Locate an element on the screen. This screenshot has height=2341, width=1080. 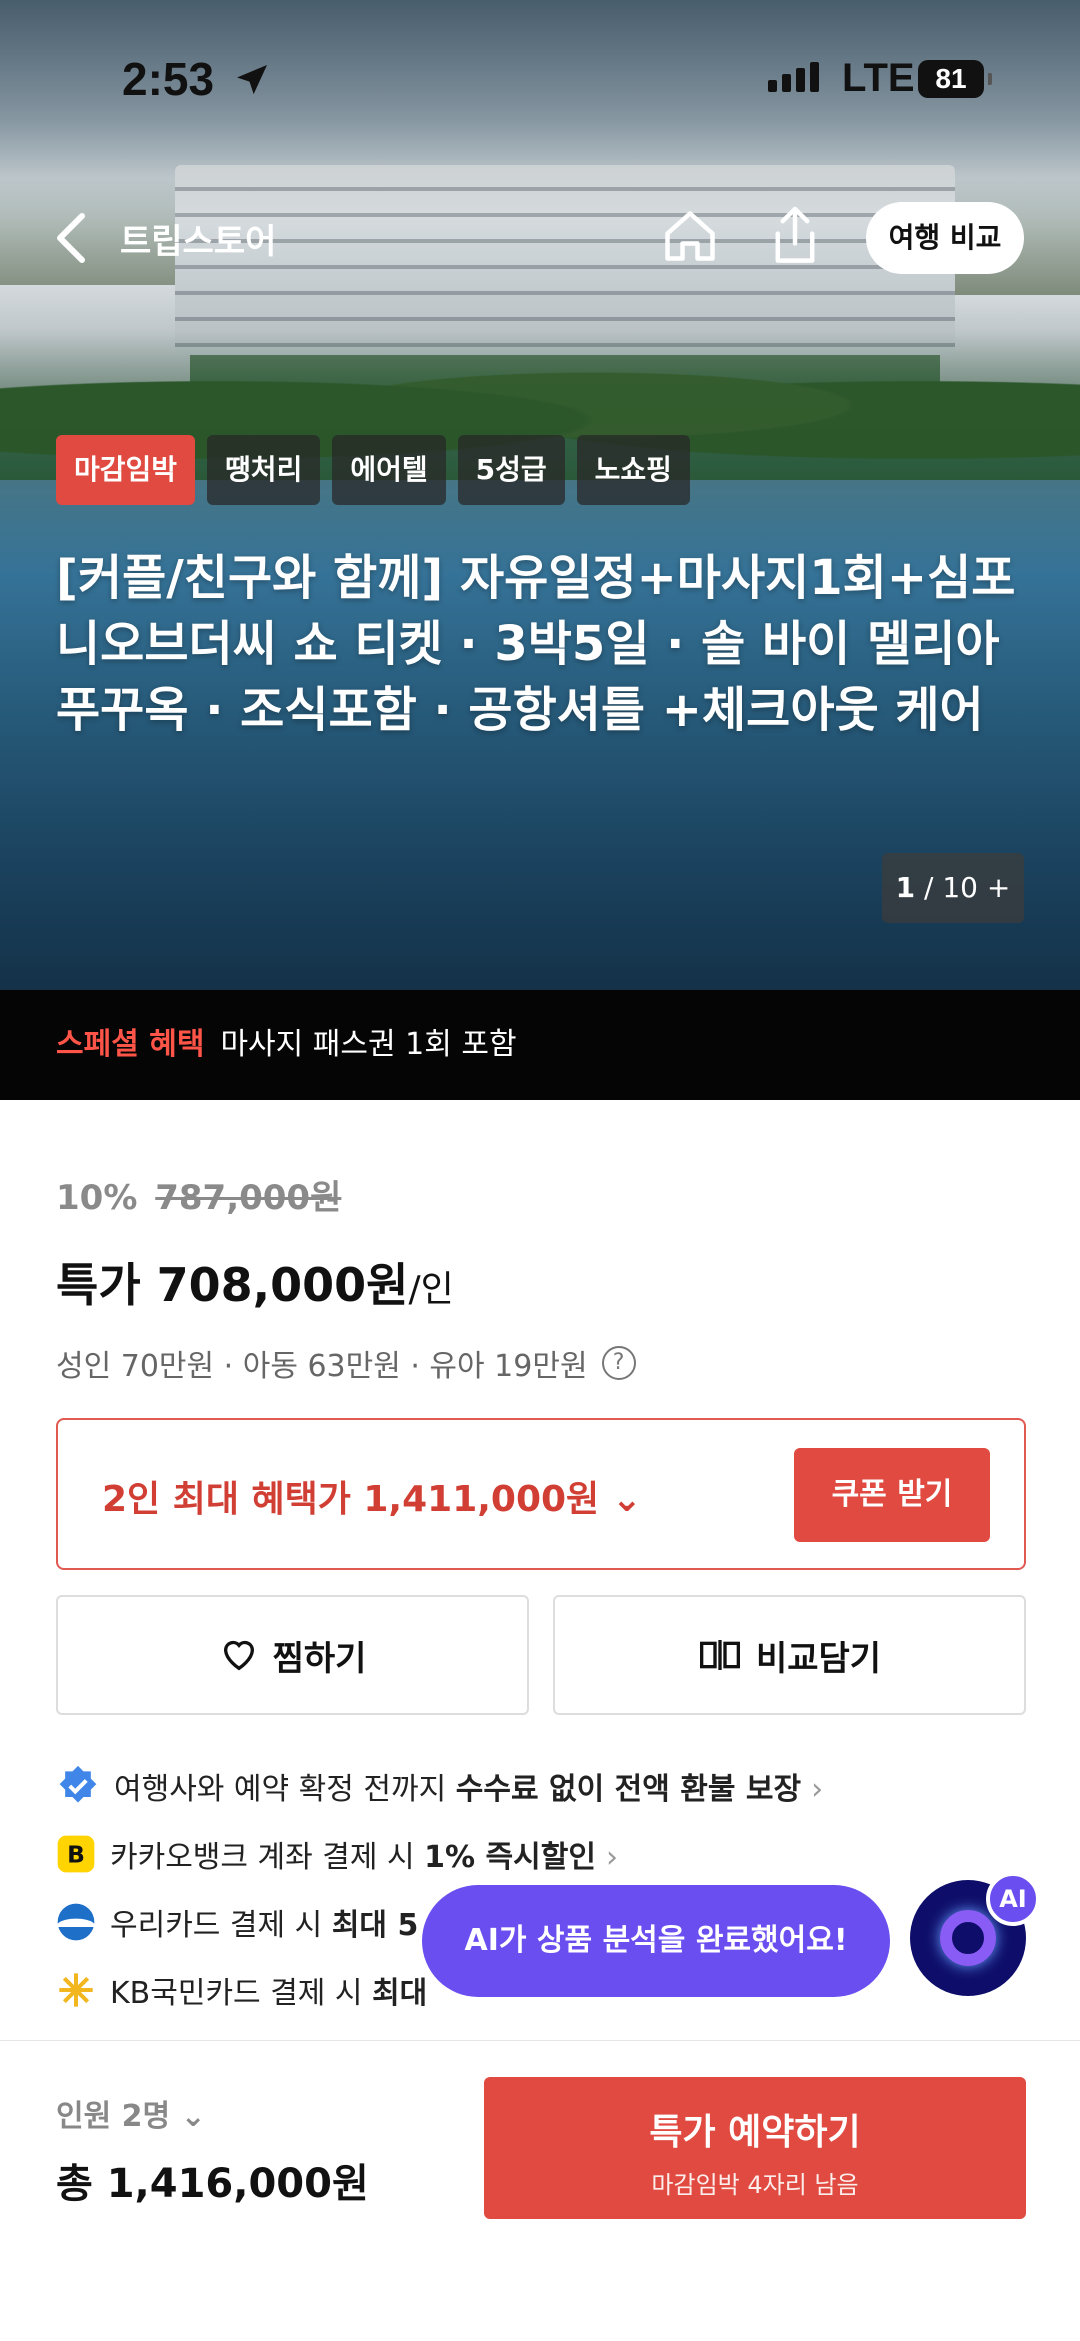
share-icon is located at coordinates (795, 236).